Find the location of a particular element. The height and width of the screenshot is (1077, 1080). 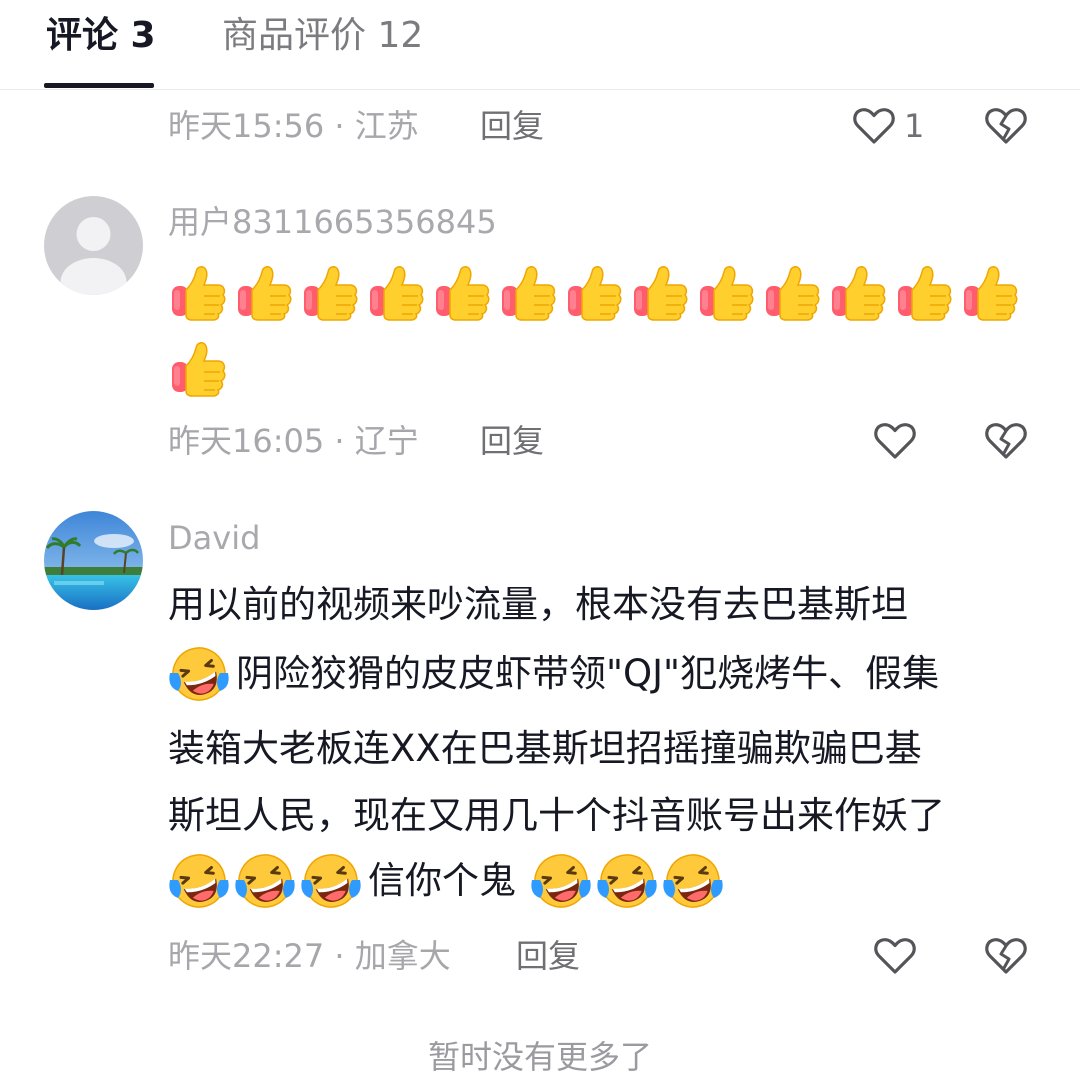

active-tab-indicator is located at coordinates (99, 85).